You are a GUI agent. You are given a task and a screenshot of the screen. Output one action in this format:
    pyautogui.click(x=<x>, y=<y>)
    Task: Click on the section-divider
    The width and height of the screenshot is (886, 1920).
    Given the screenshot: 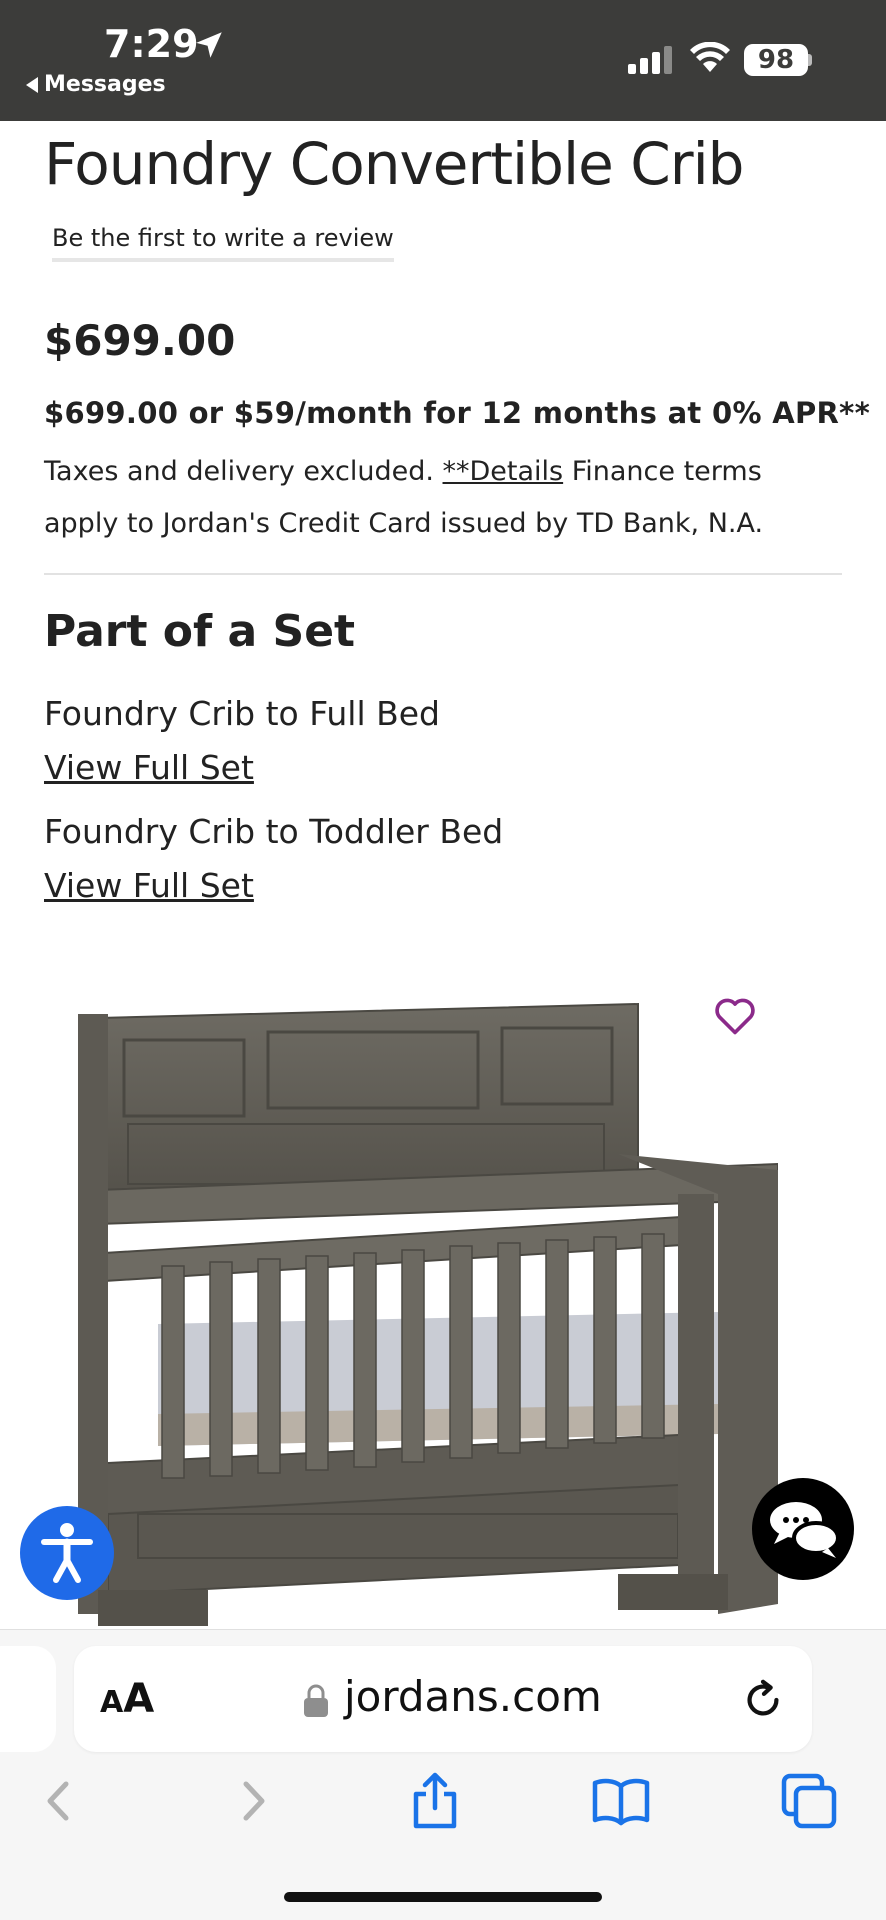 What is the action you would take?
    pyautogui.click(x=443, y=574)
    